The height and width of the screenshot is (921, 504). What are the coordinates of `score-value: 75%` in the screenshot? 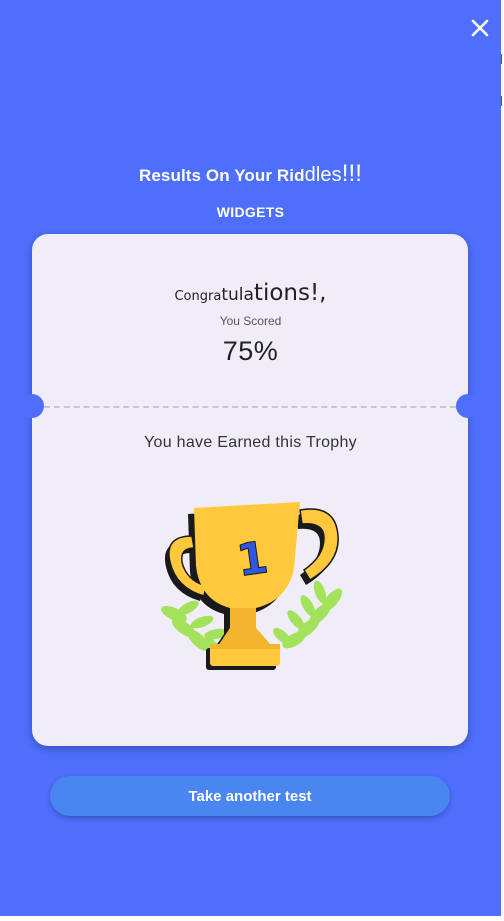 It's located at (250, 351).